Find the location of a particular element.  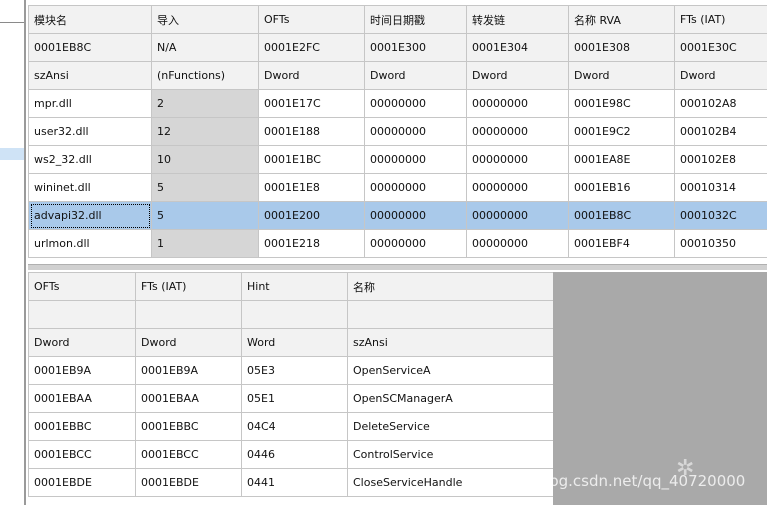

table-cell: 12 is located at coordinates (205, 131).